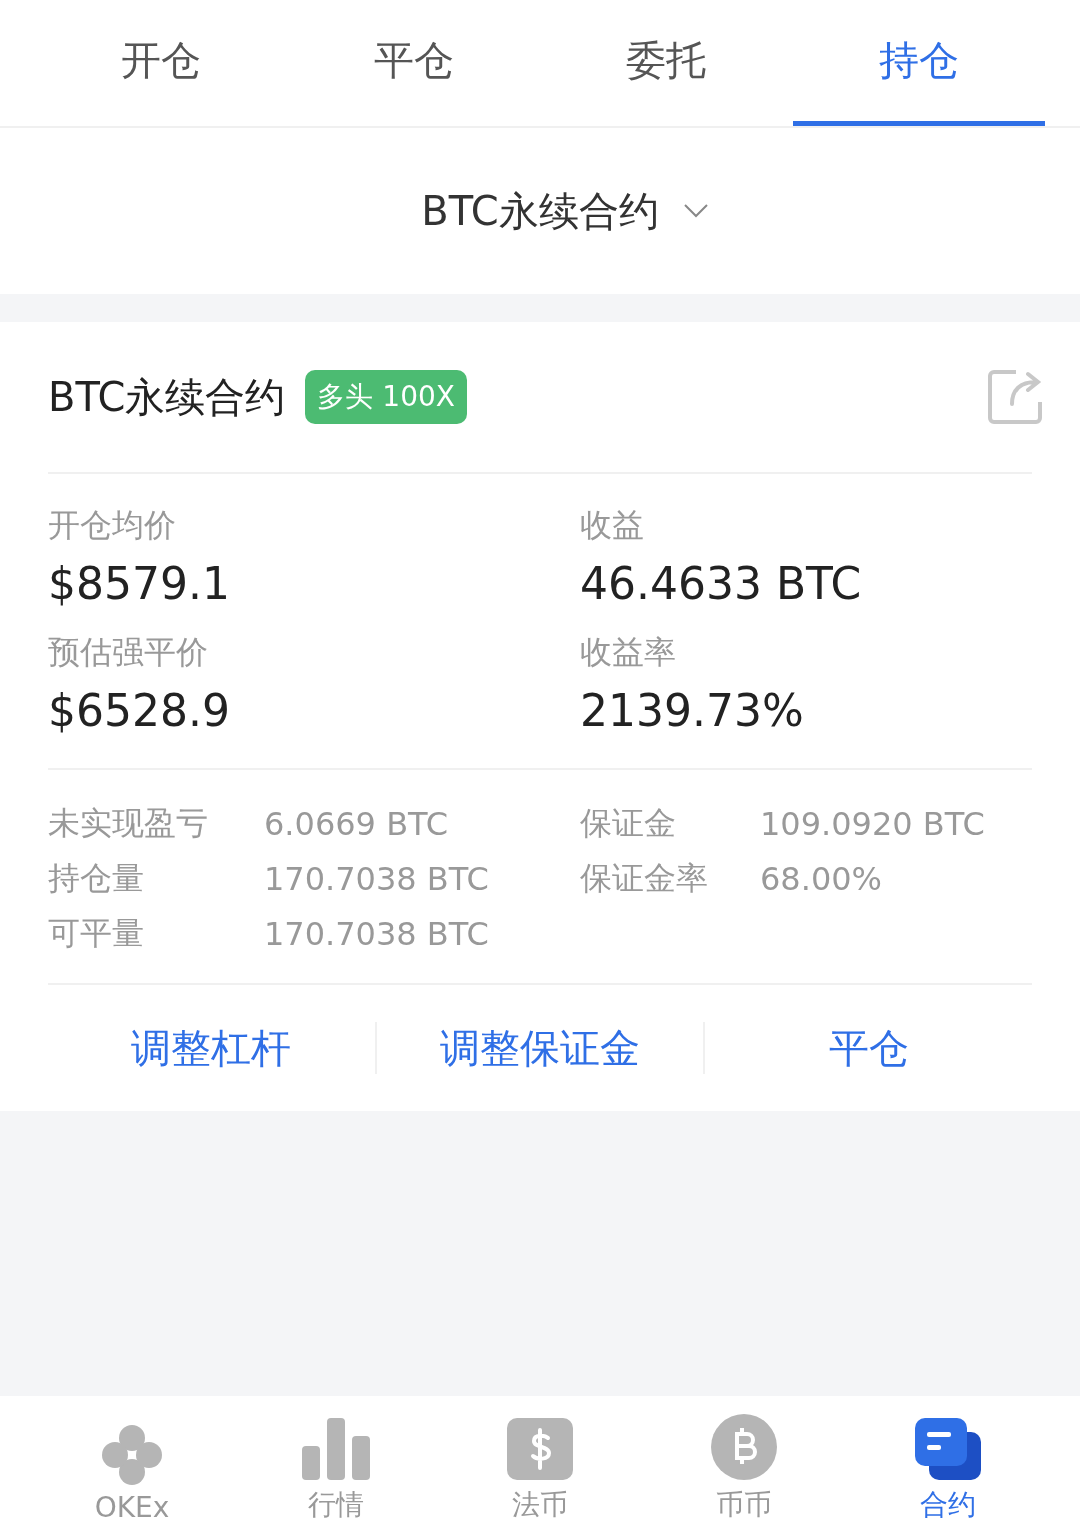 The width and height of the screenshot is (1080, 1532). I want to click on contract-title: BTC永续合约, so click(167, 397).